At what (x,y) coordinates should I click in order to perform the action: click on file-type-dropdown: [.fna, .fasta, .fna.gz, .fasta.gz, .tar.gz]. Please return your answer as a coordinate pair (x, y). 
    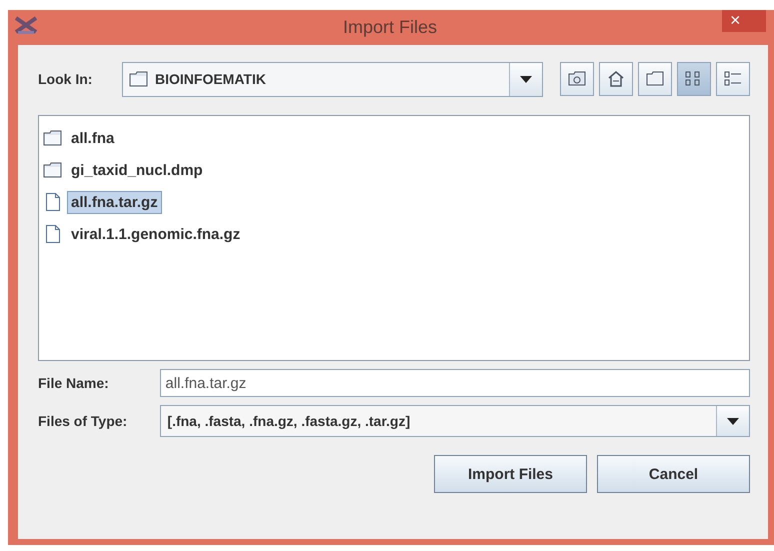
    Looking at the image, I should click on (455, 421).